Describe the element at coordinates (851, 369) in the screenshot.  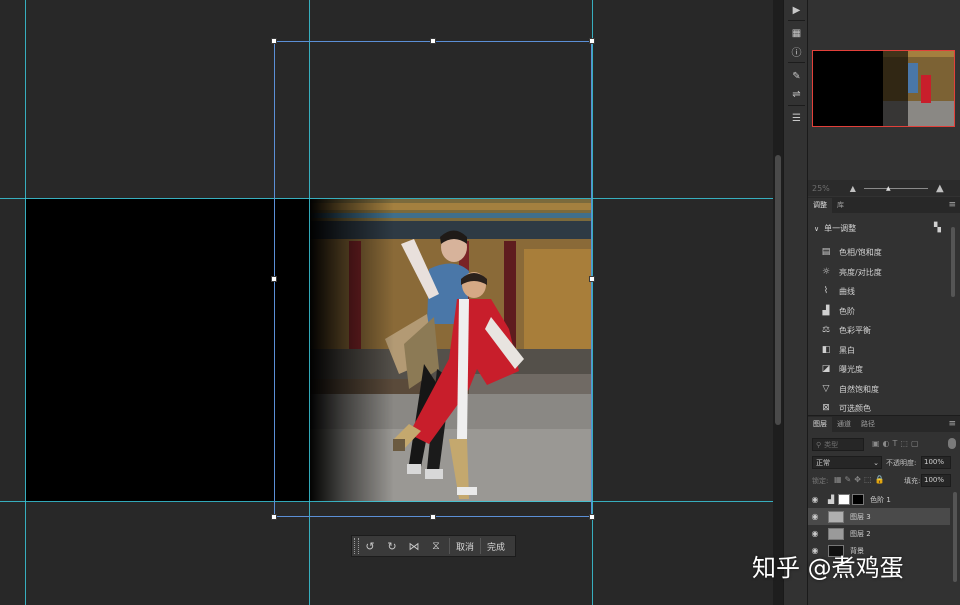
I see `adjustment-label: 曝光度` at that location.